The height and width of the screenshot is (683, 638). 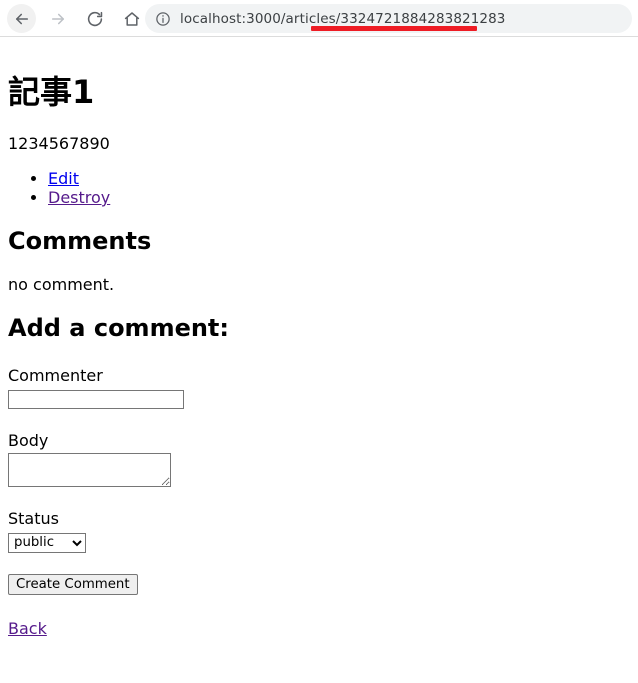 What do you see at coordinates (47, 542) in the screenshot?
I see `status-select: public` at bounding box center [47, 542].